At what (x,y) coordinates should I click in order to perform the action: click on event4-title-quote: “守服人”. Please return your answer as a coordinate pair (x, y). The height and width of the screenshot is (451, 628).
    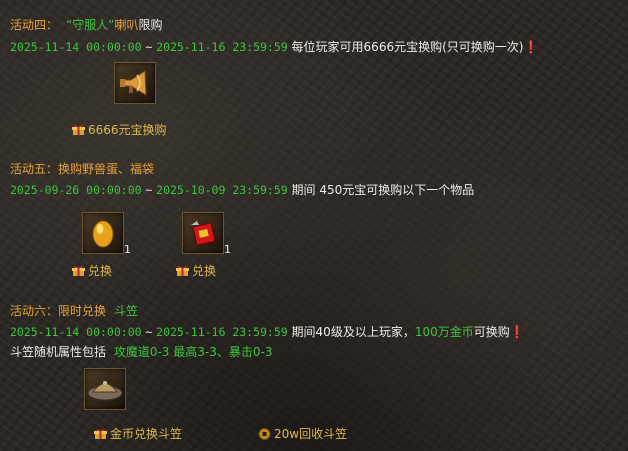
    Looking at the image, I should click on (90, 25).